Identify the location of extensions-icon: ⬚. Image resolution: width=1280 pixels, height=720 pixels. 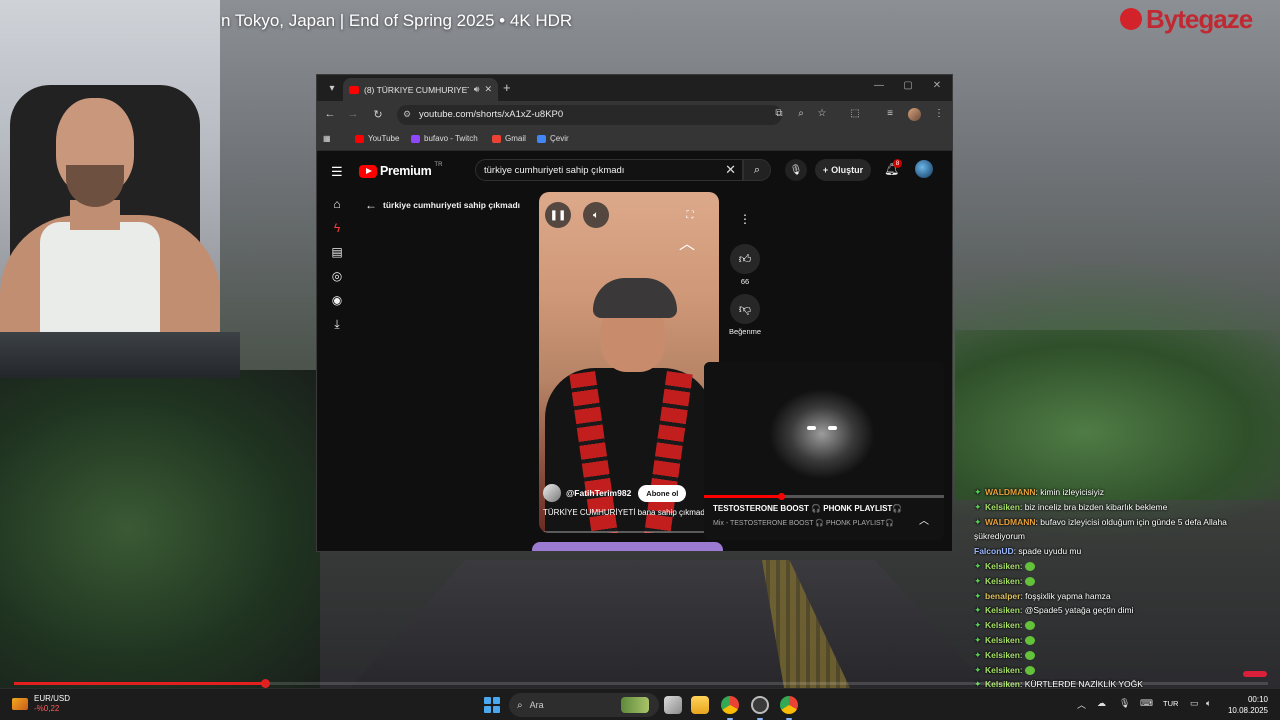
(855, 113).